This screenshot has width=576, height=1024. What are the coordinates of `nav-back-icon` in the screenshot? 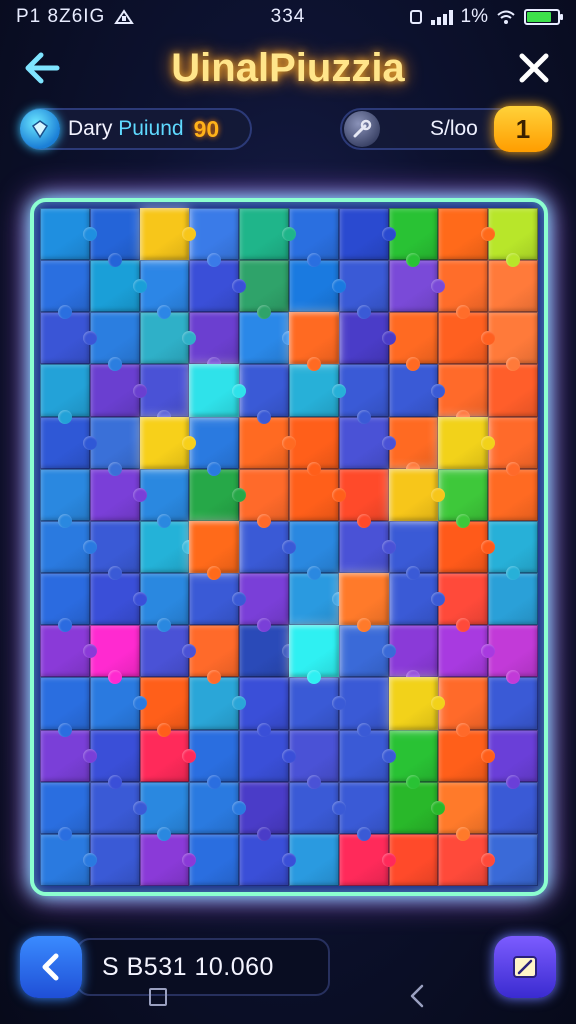 It's located at (418, 996).